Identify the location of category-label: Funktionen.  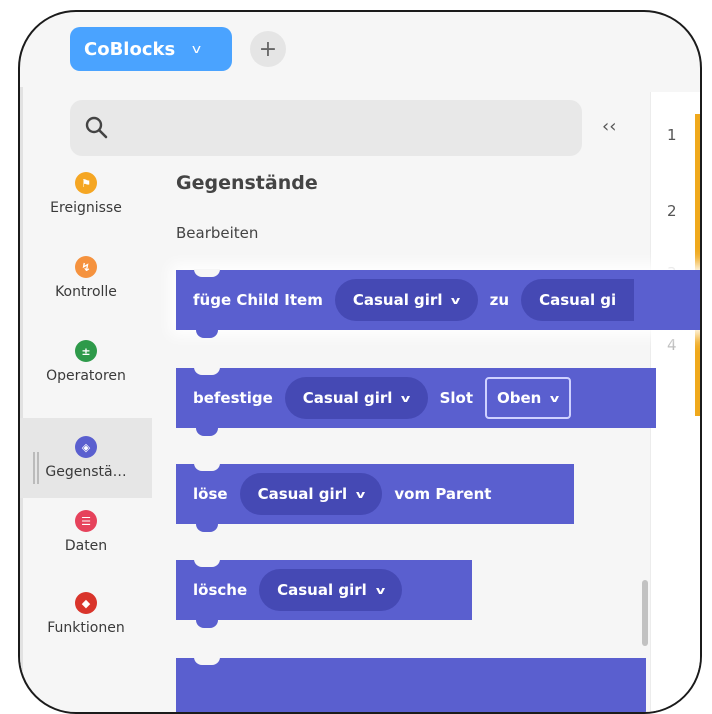
(86, 628).